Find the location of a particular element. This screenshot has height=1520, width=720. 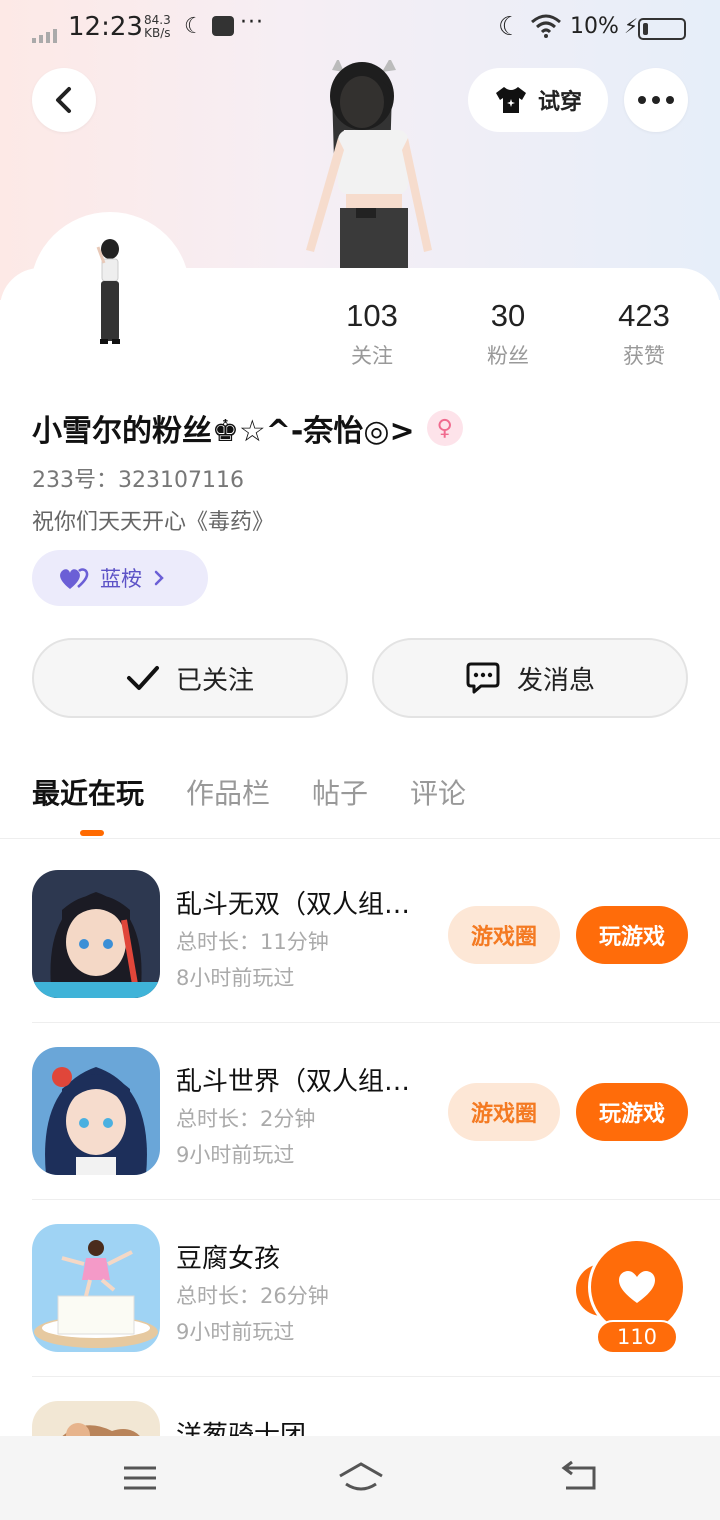

game-duration: 总时长：26分钟 is located at coordinates (252, 1296).